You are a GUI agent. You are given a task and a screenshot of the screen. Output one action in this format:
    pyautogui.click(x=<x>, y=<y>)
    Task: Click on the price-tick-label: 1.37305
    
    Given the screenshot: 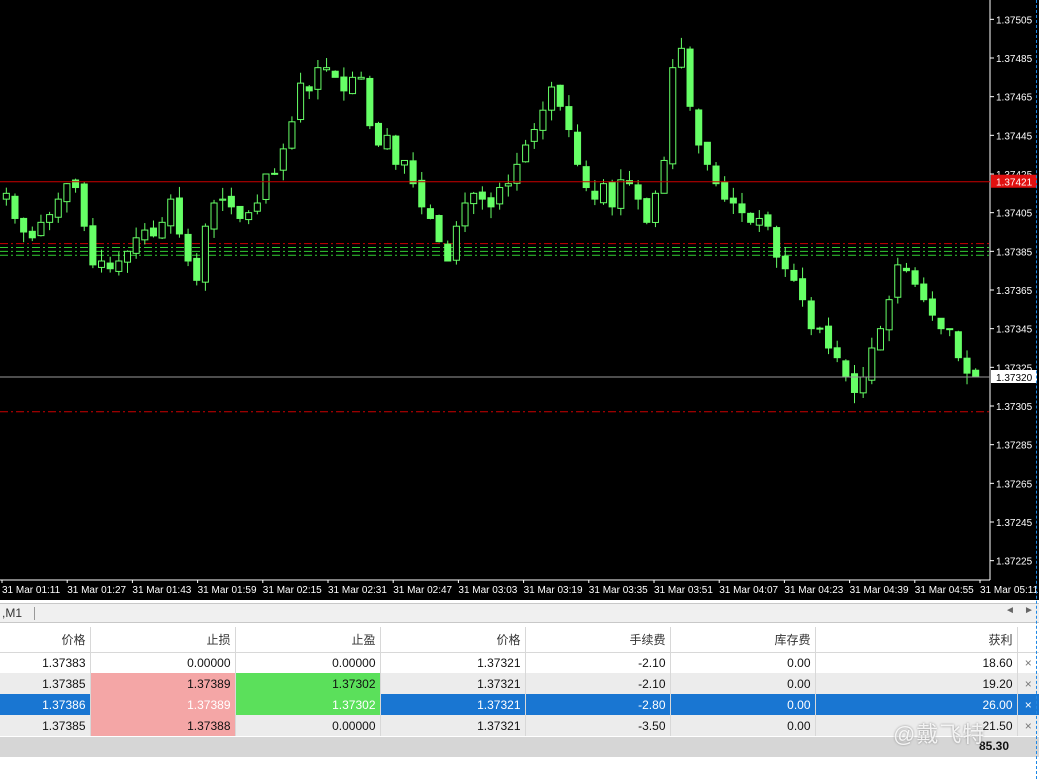 What is the action you would take?
    pyautogui.click(x=1014, y=407)
    